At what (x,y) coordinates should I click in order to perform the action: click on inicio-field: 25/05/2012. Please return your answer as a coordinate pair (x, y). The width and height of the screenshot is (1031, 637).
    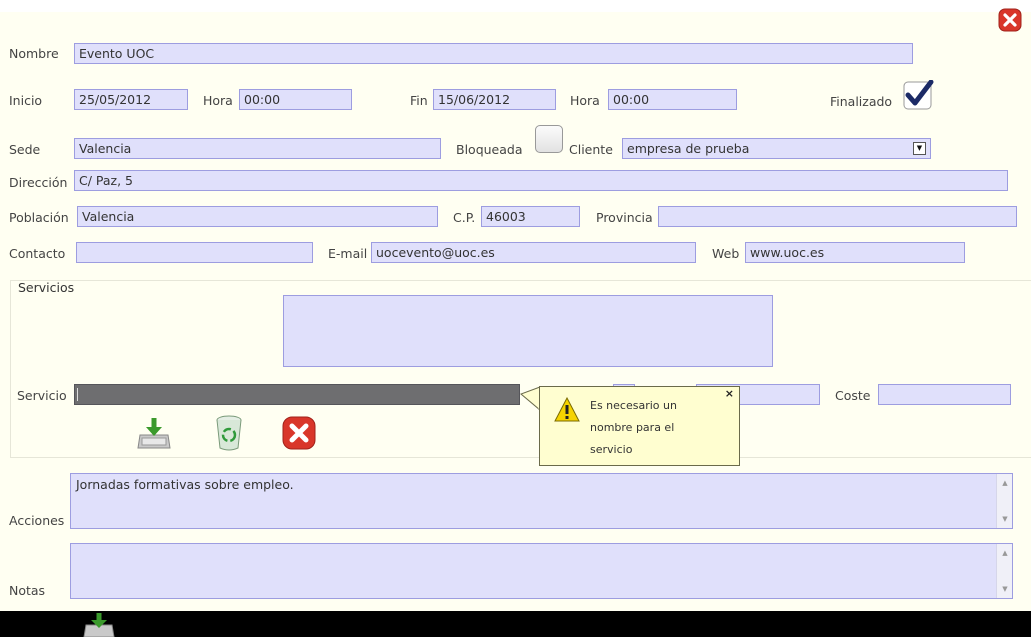
    Looking at the image, I should click on (131, 99).